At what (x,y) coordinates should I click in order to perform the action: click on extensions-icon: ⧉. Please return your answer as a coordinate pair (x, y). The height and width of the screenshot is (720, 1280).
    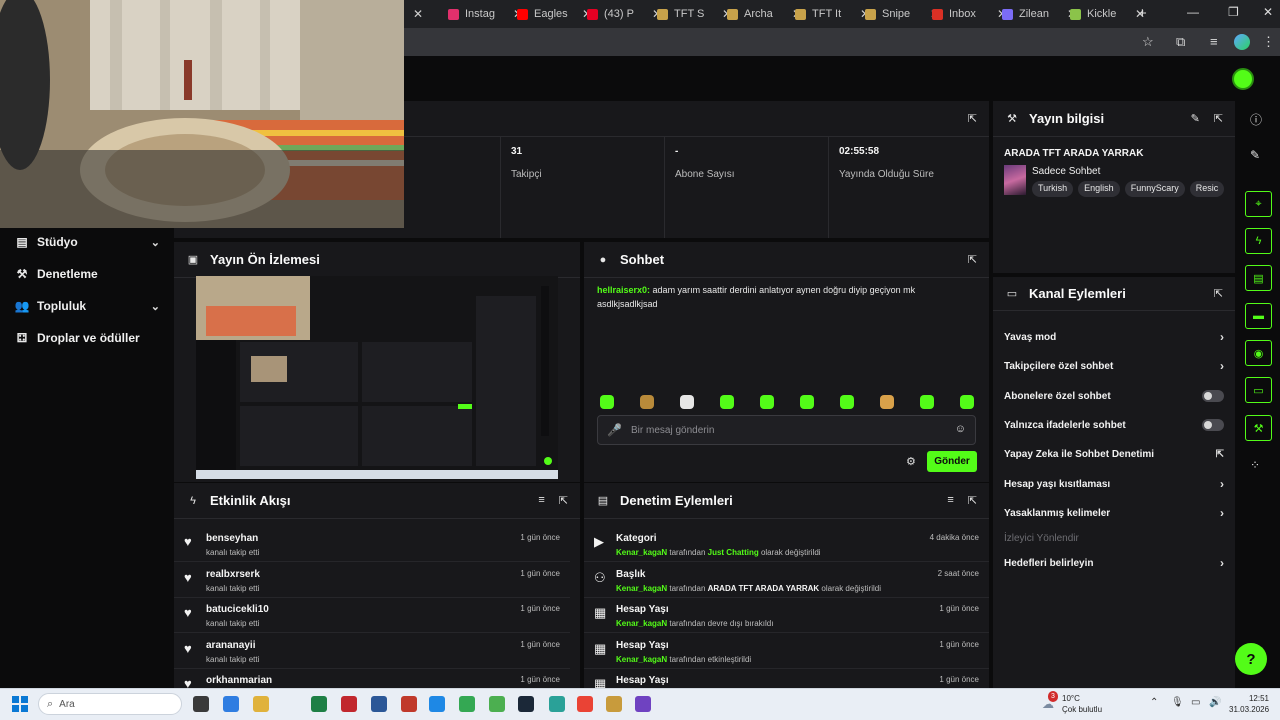
    Looking at the image, I should click on (1180, 42).